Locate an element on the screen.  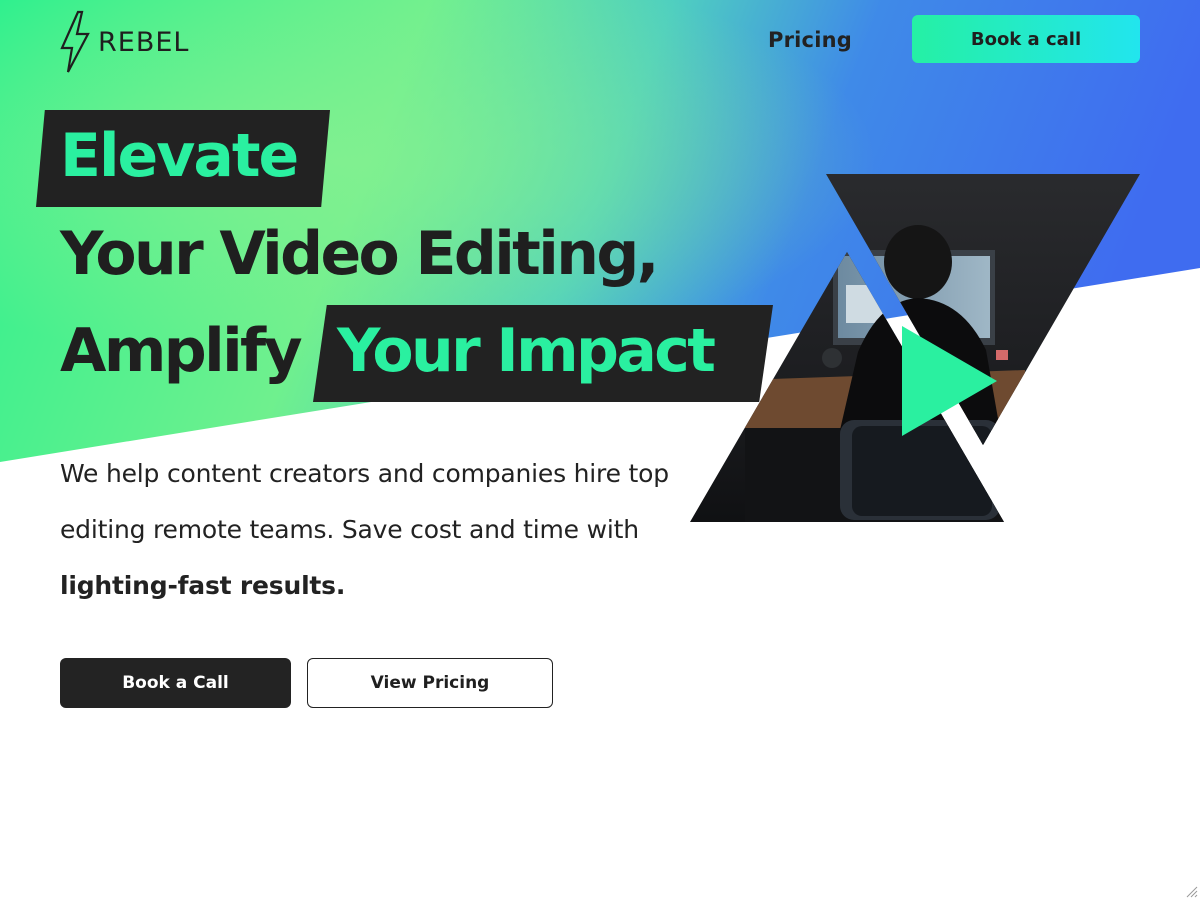
header-book-call-button: Book a call is located at coordinates (1026, 39).